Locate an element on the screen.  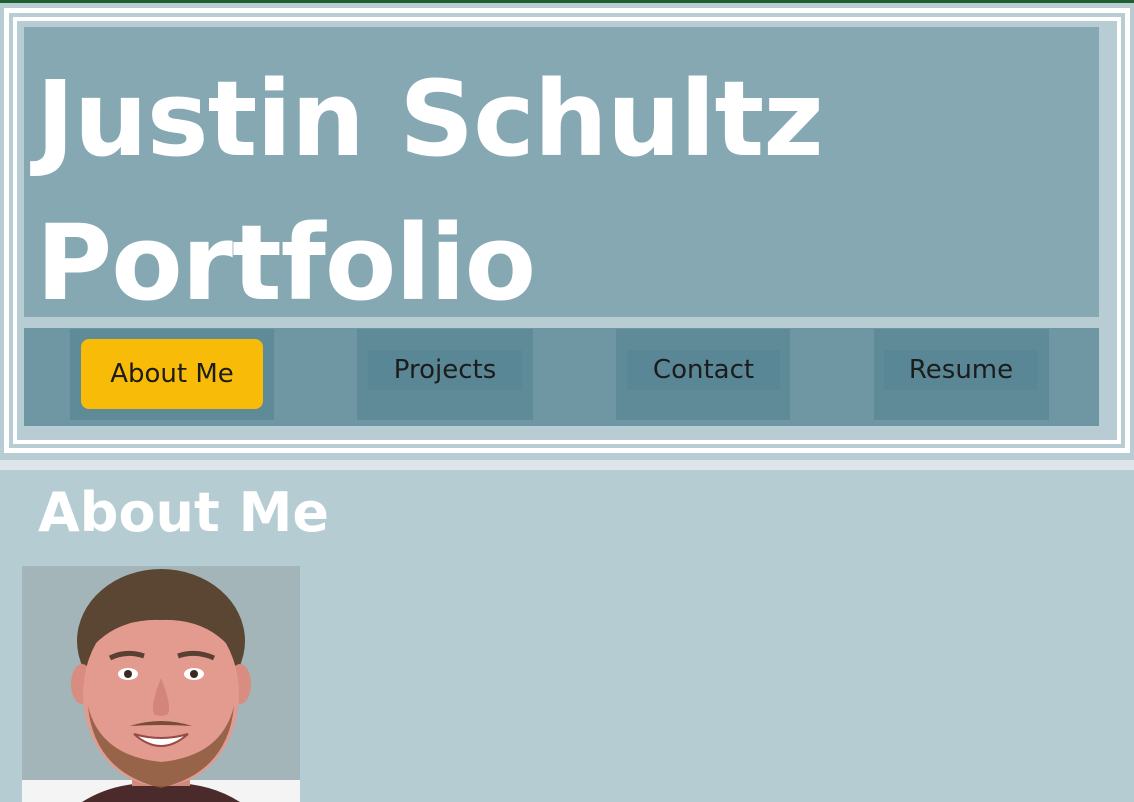
section-title-about: About Me is located at coordinates (183, 512).